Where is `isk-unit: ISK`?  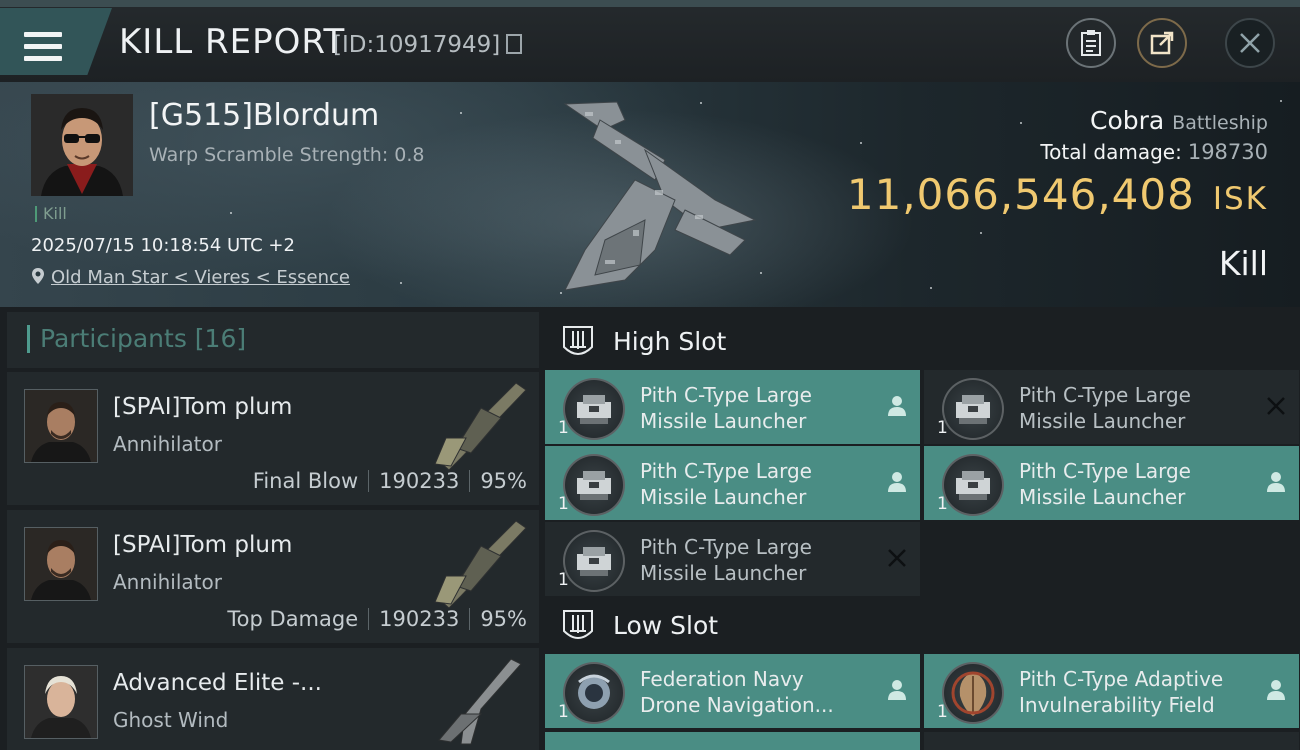 isk-unit: ISK is located at coordinates (1240, 199).